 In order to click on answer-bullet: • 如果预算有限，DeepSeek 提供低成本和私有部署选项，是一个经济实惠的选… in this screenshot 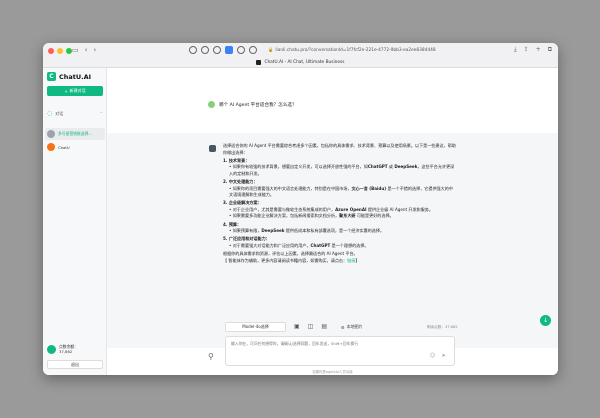, I will do `click(307, 231)`.